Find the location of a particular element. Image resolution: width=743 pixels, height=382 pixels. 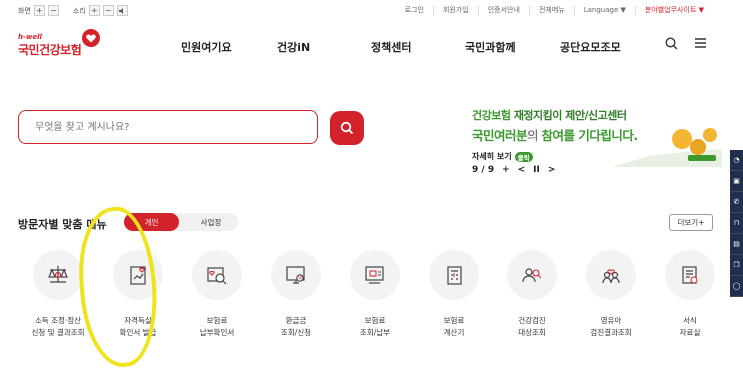

menu-item-premium-payment: 보험료 조회/납부 is located at coordinates (375, 294).